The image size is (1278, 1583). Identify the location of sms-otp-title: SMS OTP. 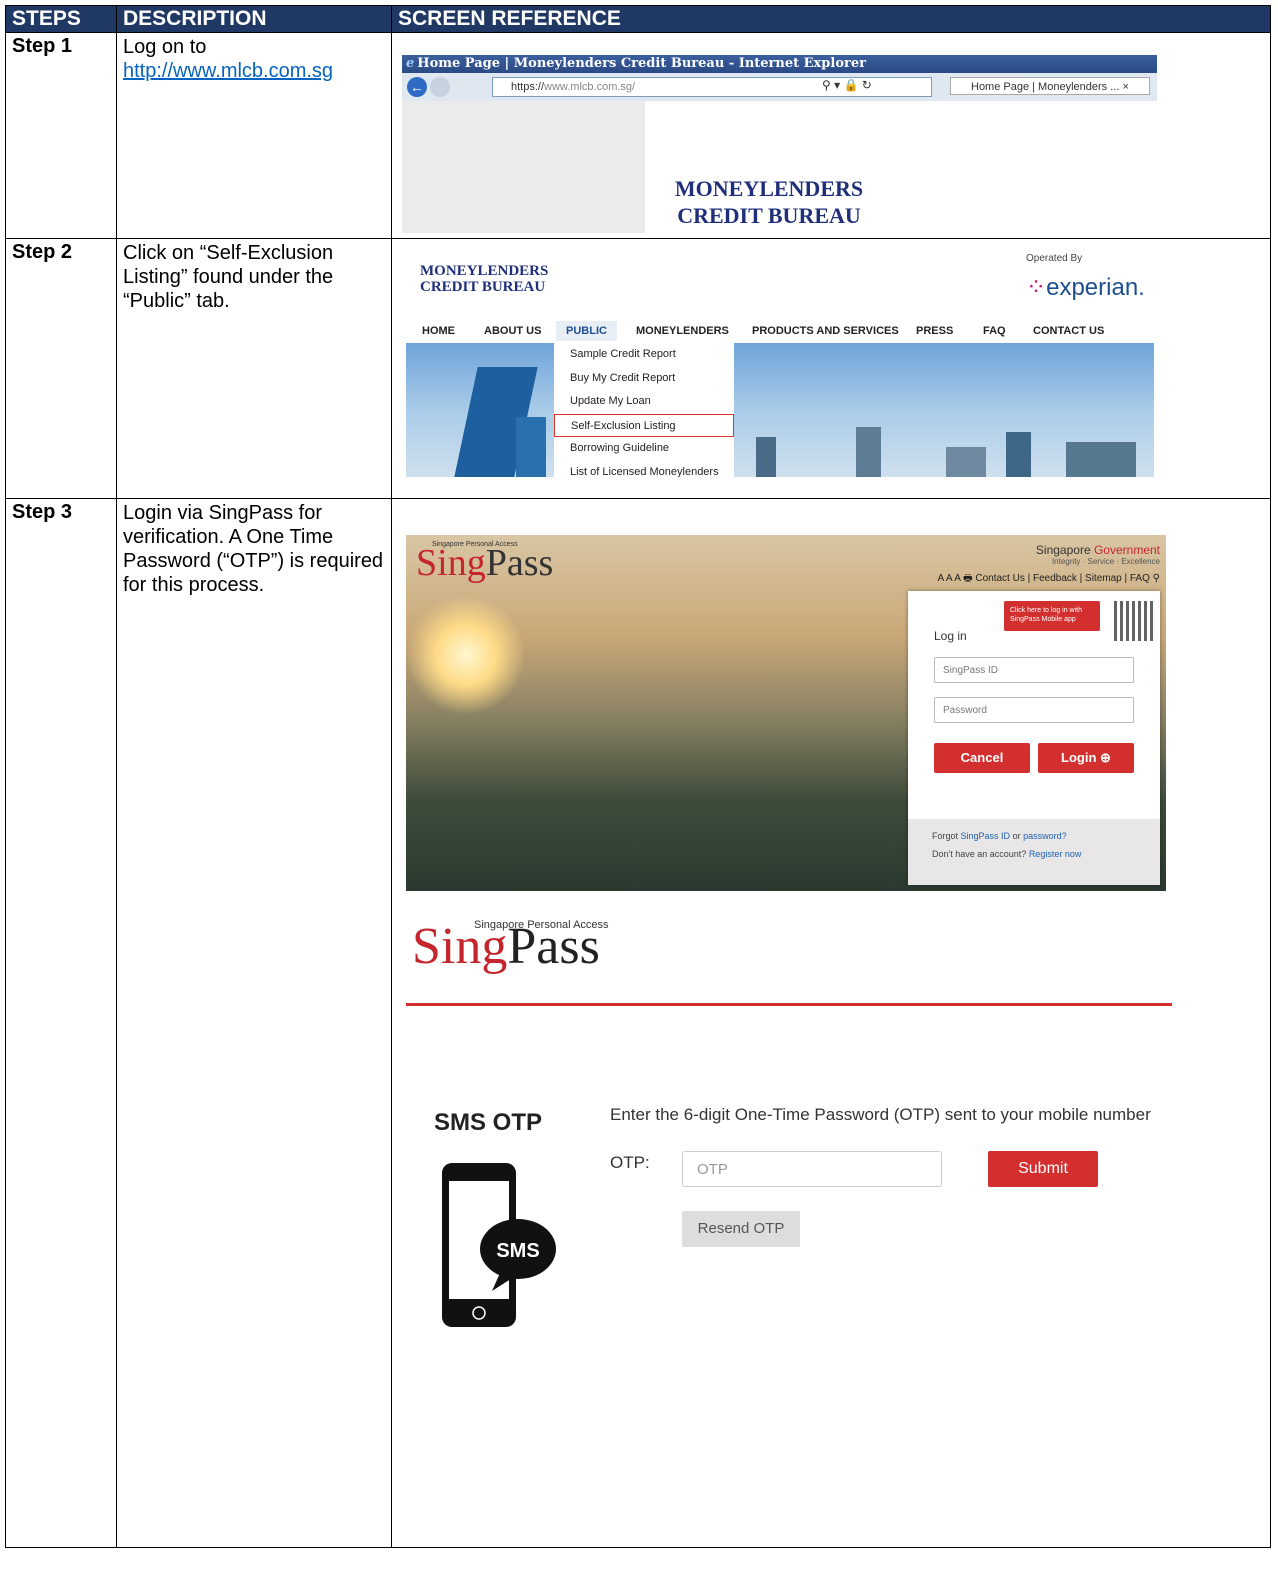
(488, 1122).